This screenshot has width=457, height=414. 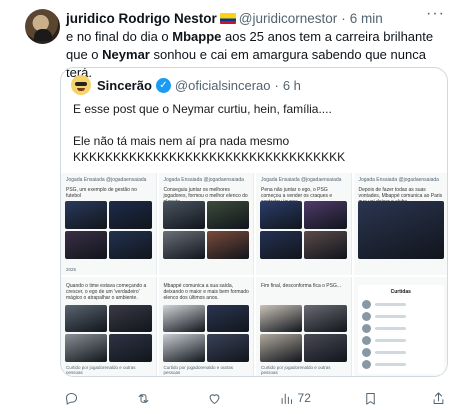 I want to click on more-options-icon: ···, so click(x=435, y=14).